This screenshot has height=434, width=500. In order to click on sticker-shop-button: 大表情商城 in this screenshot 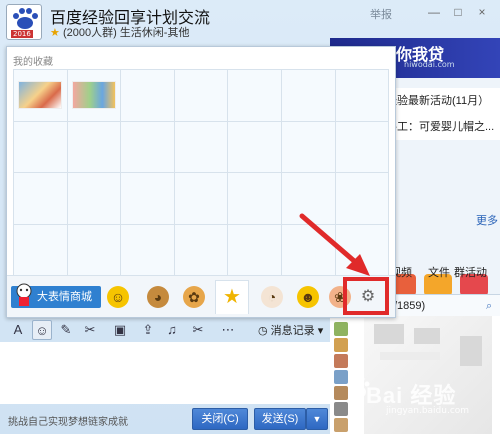, I will do `click(56, 295)`.